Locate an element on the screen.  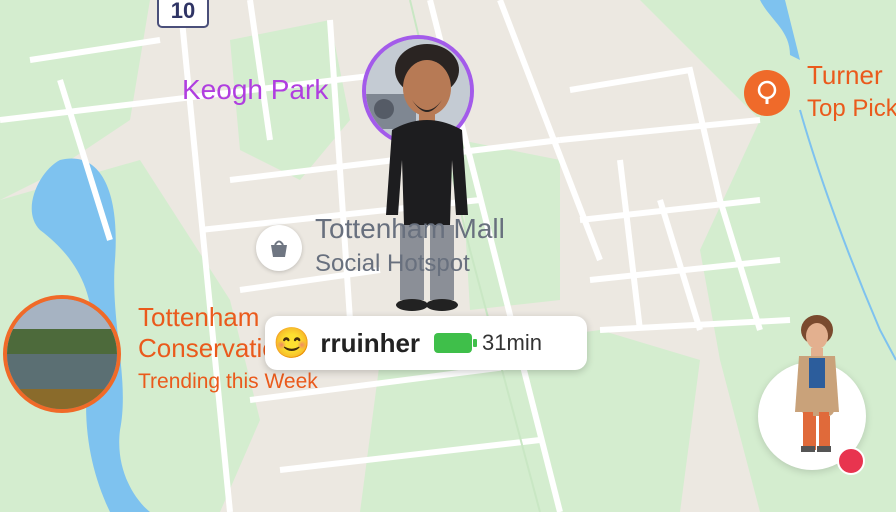
shopping-bag-icon is located at coordinates (279, 248).